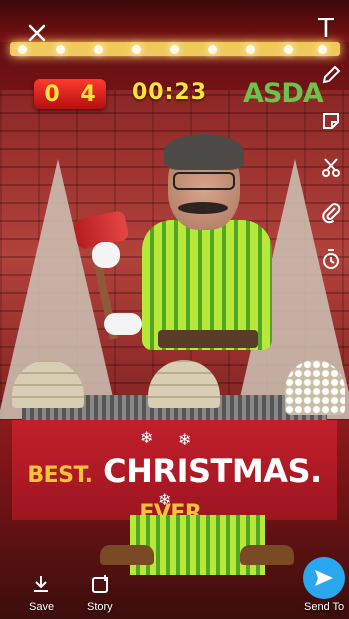 This screenshot has height=619, width=349. What do you see at coordinates (204, 152) in the screenshot?
I see `hair` at bounding box center [204, 152].